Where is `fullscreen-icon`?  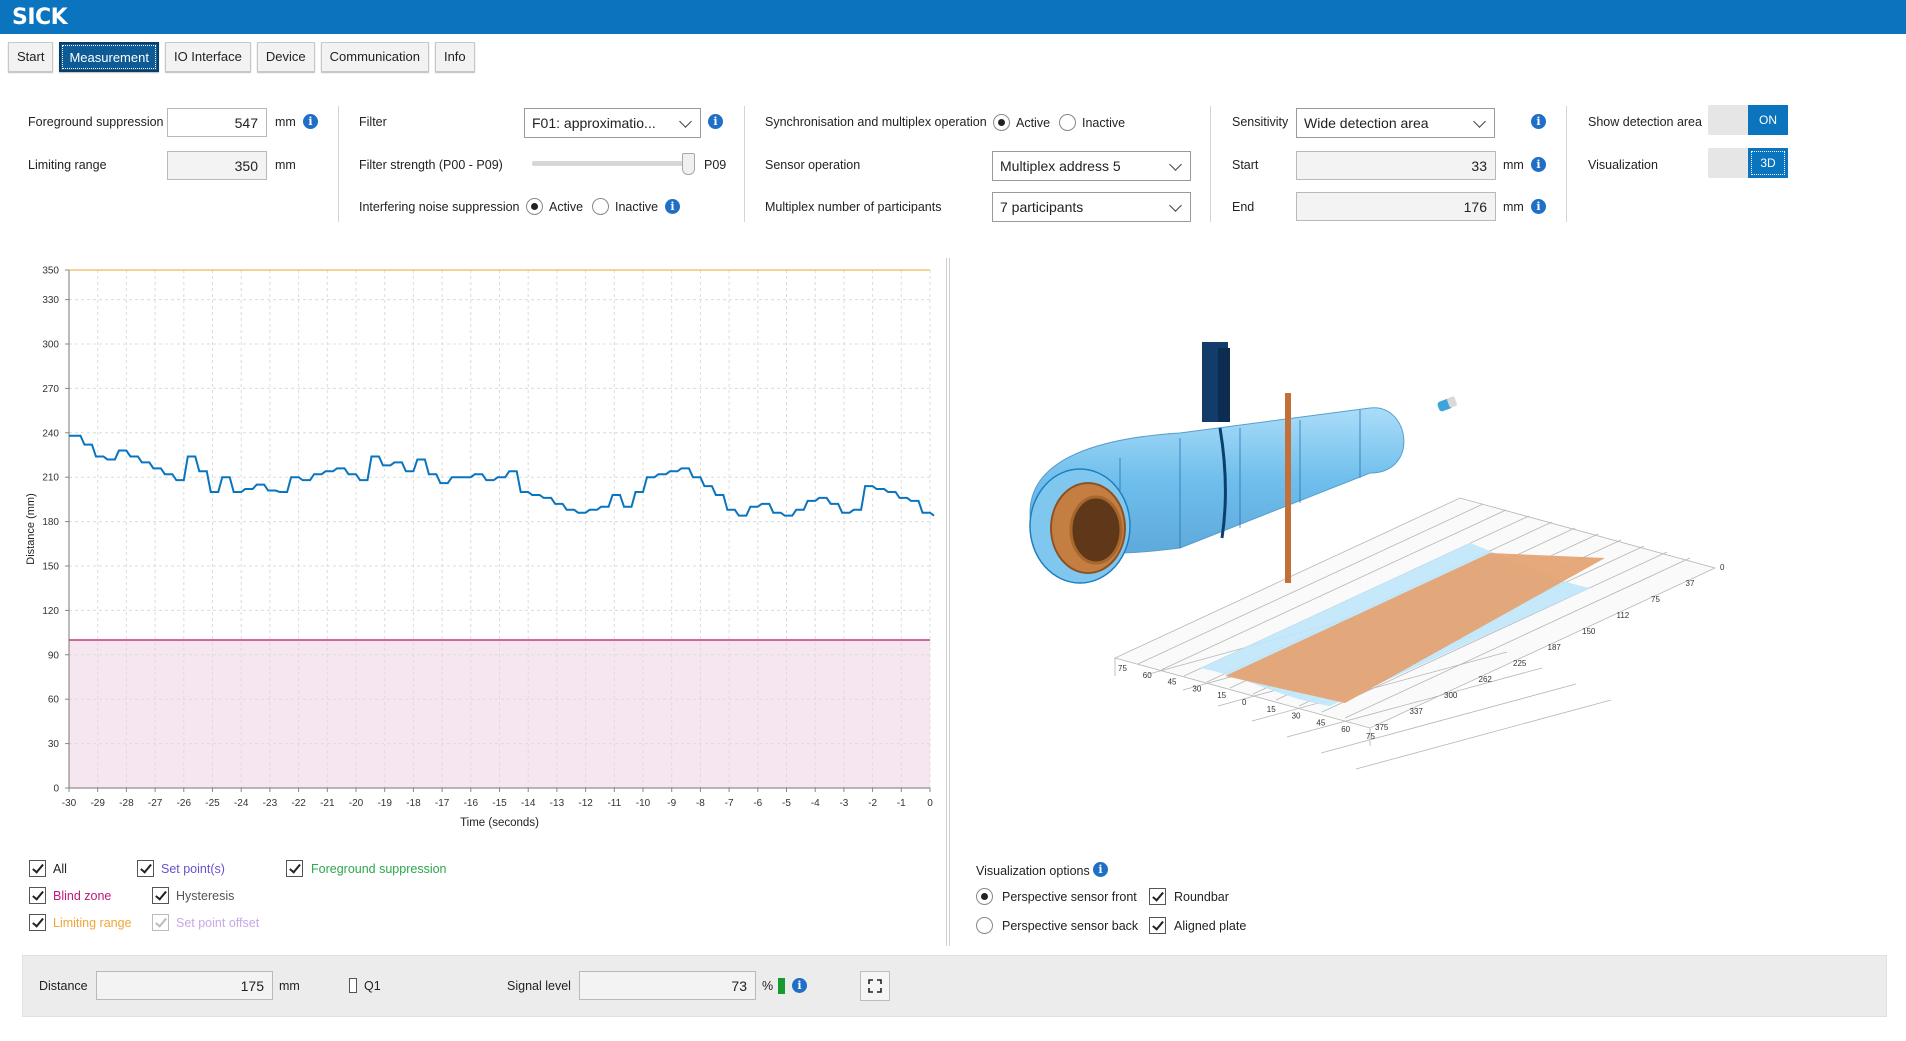
fullscreen-icon is located at coordinates (875, 986).